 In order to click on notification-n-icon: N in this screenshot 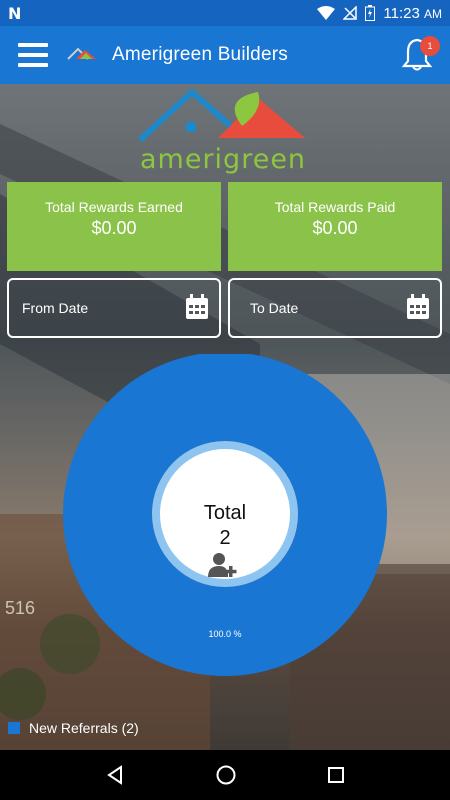, I will do `click(15, 13)`.